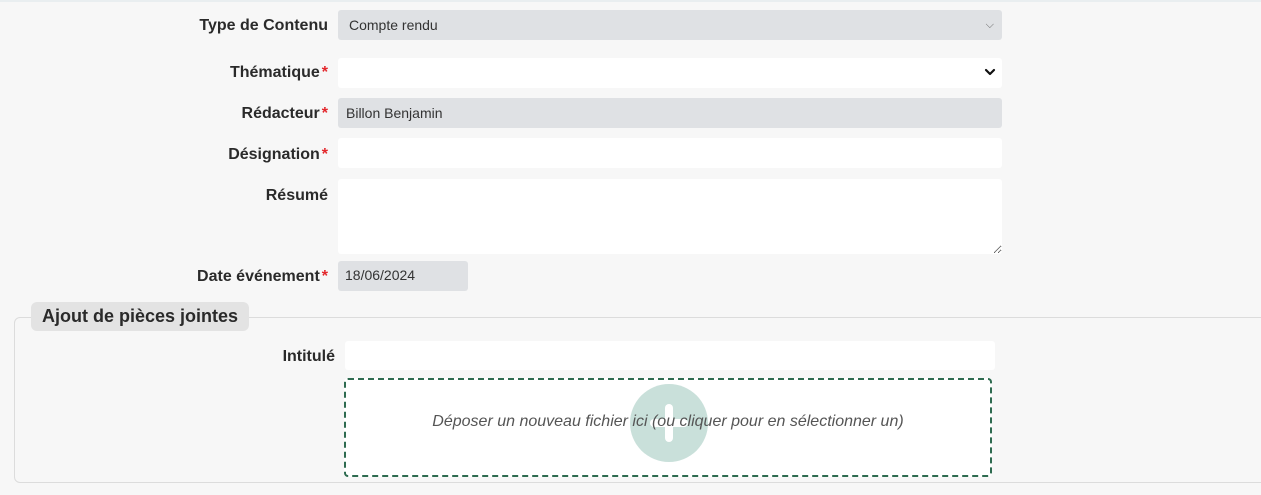 The height and width of the screenshot is (495, 1261). I want to click on label-type-contenu: Type de Contenu, so click(263, 25).